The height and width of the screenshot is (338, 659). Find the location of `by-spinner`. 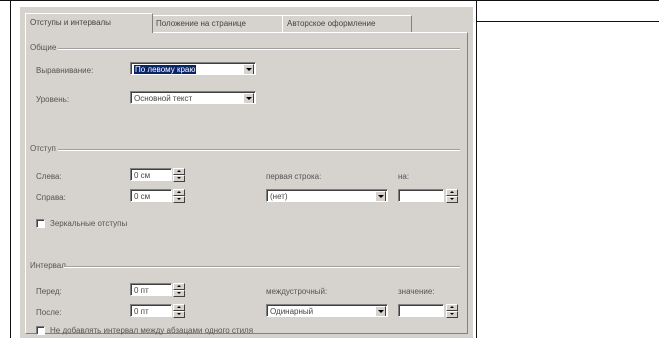

by-spinner is located at coordinates (452, 196).